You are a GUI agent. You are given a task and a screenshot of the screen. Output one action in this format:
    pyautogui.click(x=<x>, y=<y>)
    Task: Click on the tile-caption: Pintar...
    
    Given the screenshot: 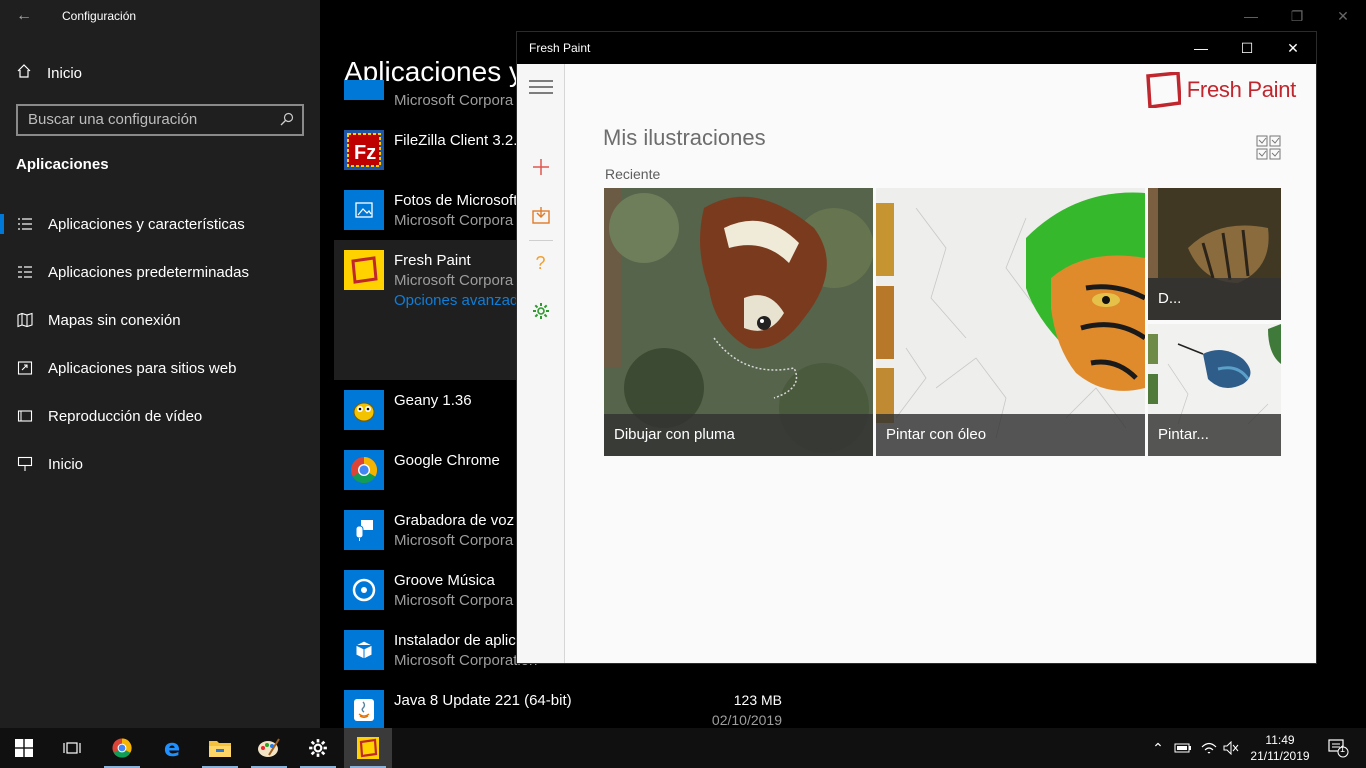 What is the action you would take?
    pyautogui.click(x=1214, y=435)
    